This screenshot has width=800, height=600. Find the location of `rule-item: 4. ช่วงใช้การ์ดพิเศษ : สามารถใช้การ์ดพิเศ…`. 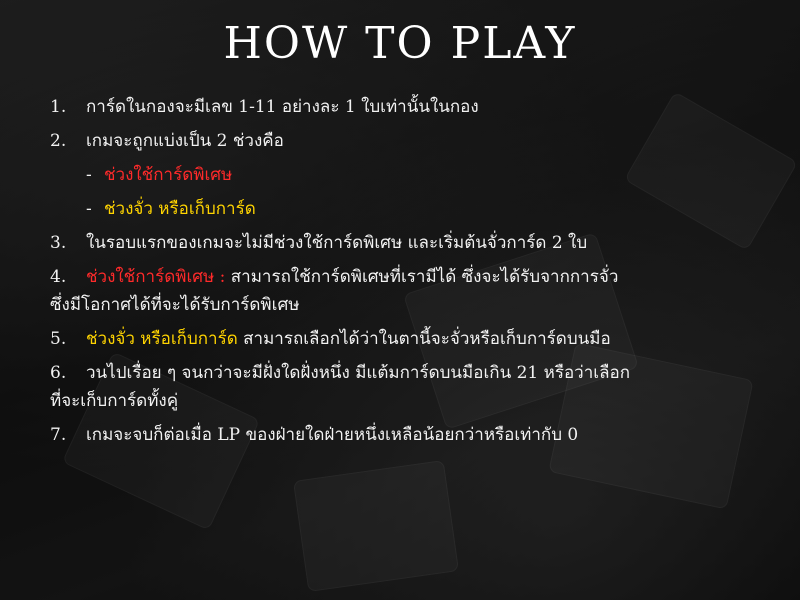

rule-item: 4. ช่วงใช้การ์ดพิเศษ : สามารถใช้การ์ดพิเศ… is located at coordinates (334, 277).